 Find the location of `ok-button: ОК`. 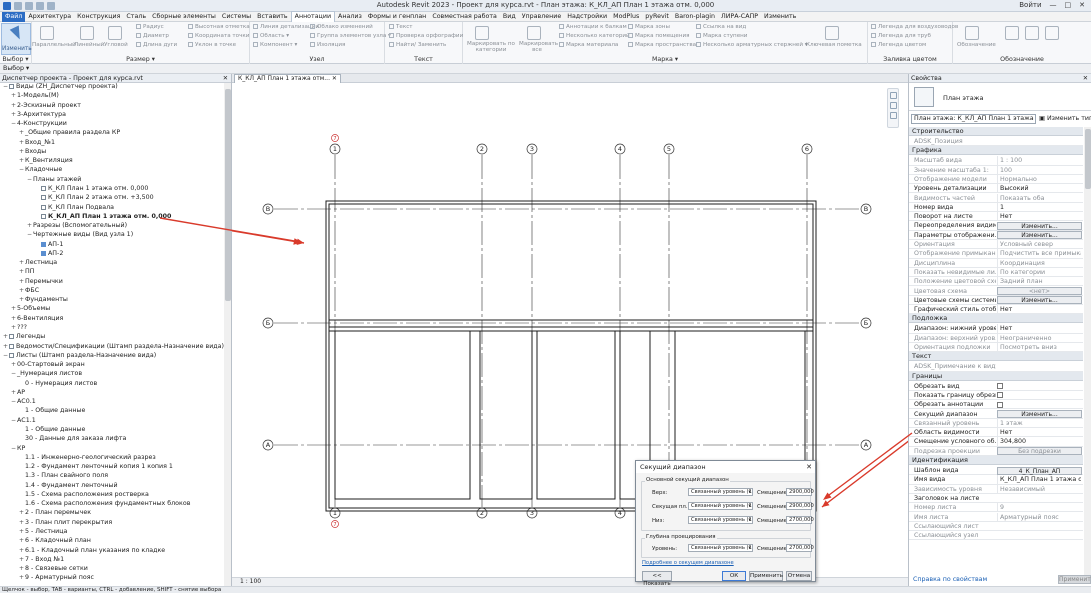

ok-button: ОК is located at coordinates (734, 576).